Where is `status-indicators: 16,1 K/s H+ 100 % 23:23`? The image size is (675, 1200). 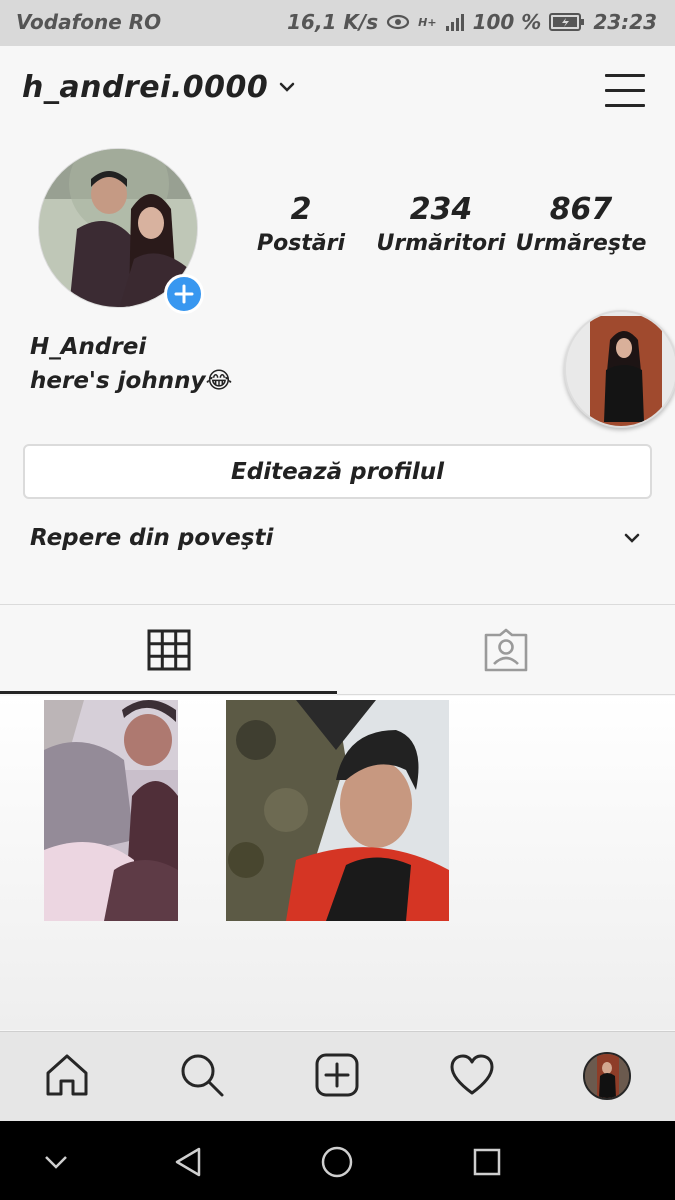 status-indicators: 16,1 K/s H+ 100 % 23:23 is located at coordinates (472, 22).